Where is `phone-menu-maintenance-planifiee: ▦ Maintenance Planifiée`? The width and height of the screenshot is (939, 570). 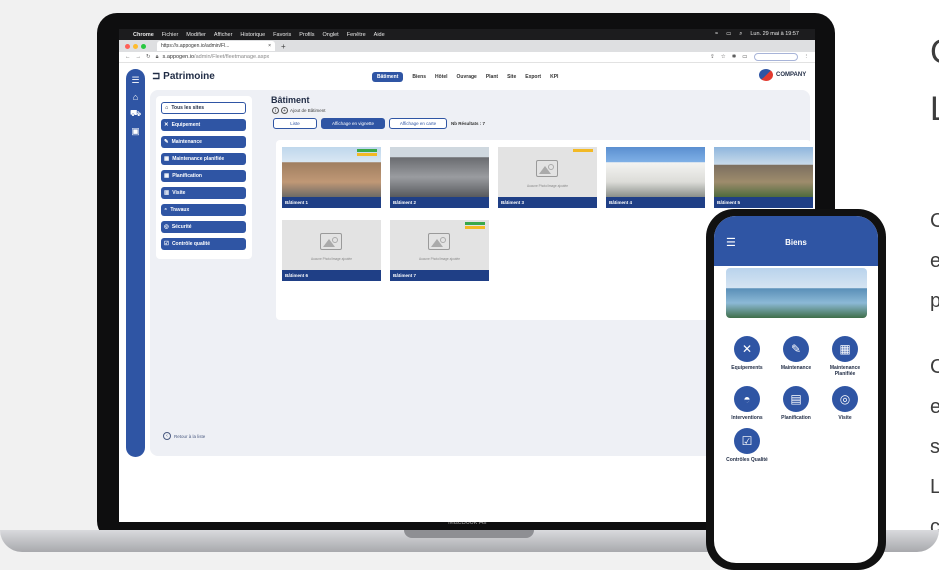
phone-menu-maintenance-planifiee: ▦ Maintenance Planifiée is located at coordinates (845, 356).